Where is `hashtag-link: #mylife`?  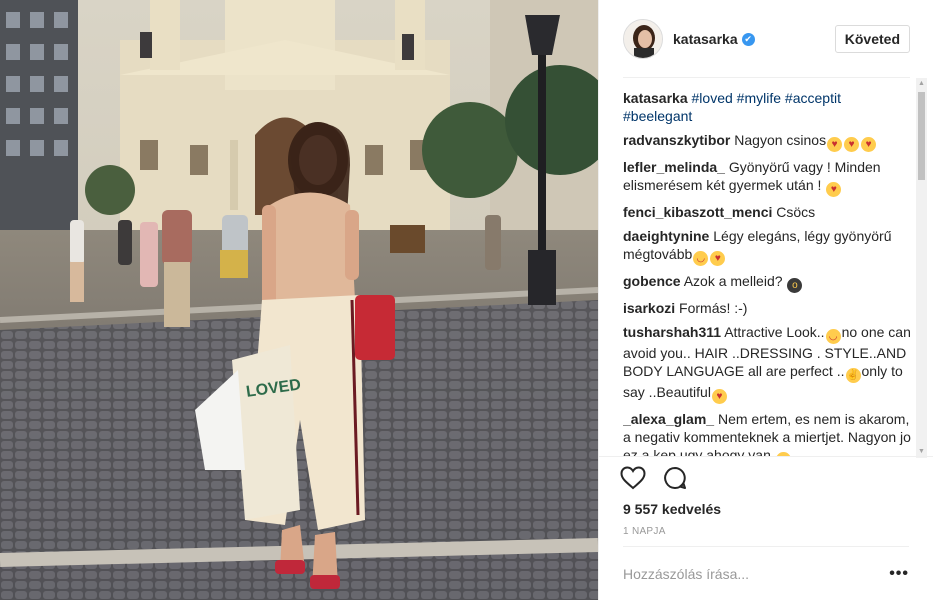
hashtag-link: #mylife is located at coordinates (759, 98).